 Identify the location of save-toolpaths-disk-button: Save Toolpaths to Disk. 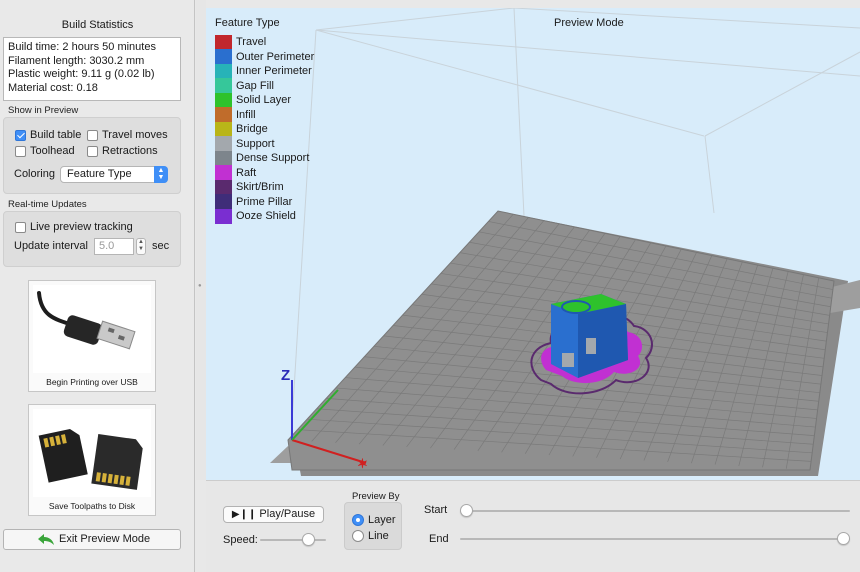
(92, 460).